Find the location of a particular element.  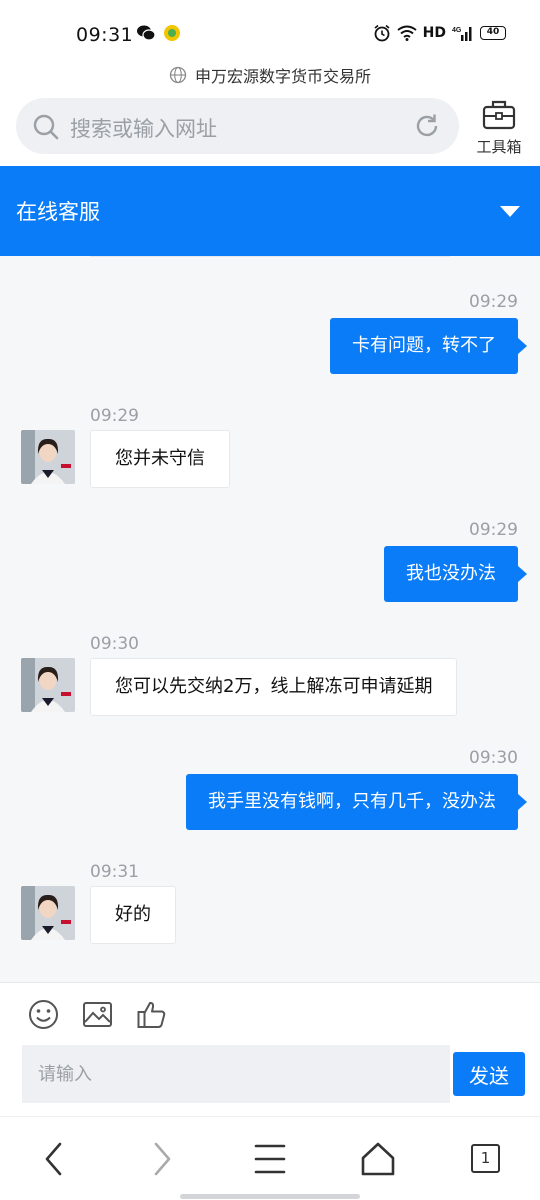

alarm-icon is located at coordinates (382, 33).